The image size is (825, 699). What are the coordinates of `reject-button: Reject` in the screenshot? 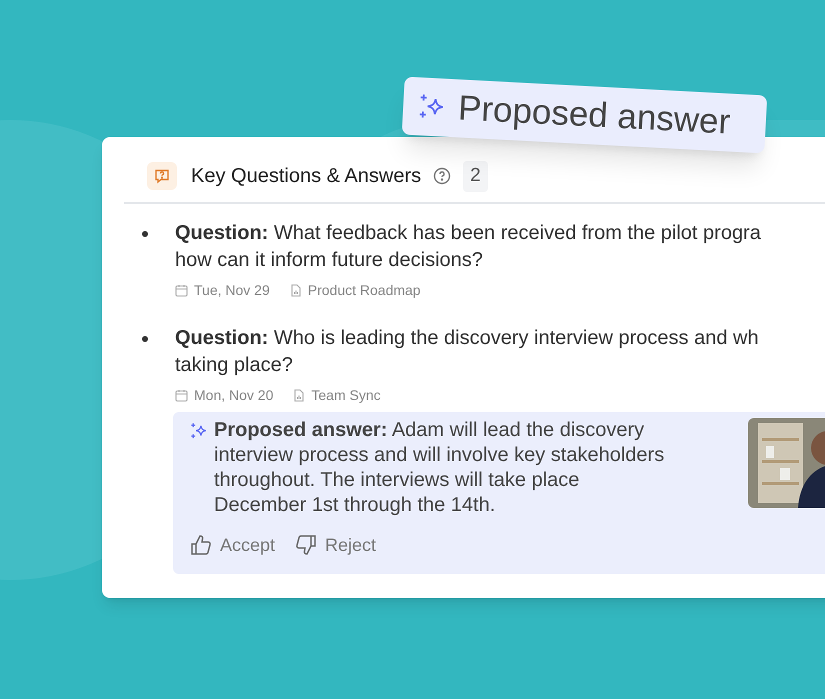 It's located at (335, 545).